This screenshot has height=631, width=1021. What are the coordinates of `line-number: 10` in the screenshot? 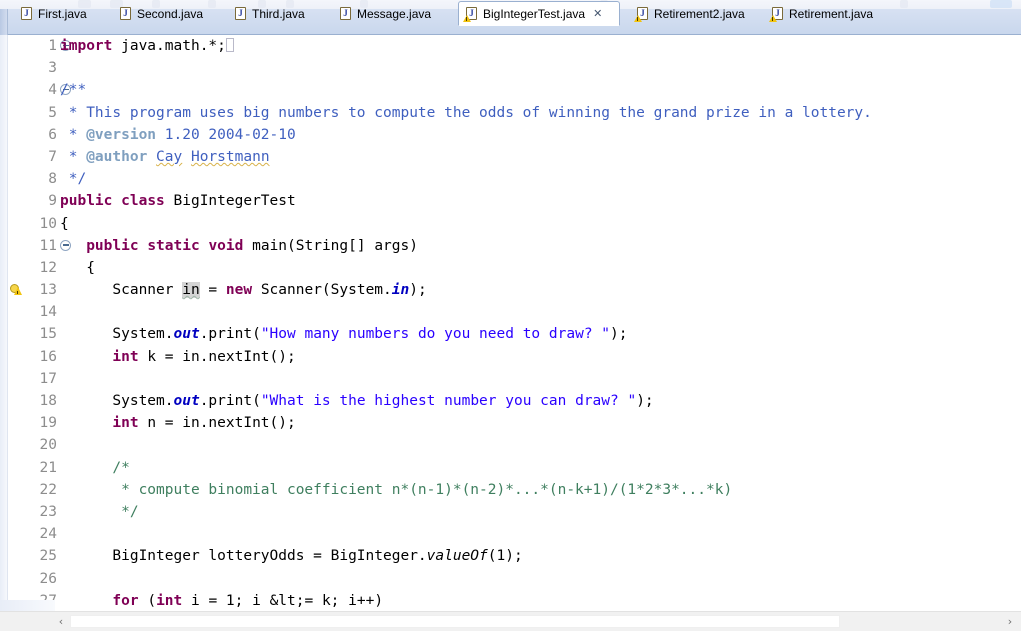 It's located at (48, 223).